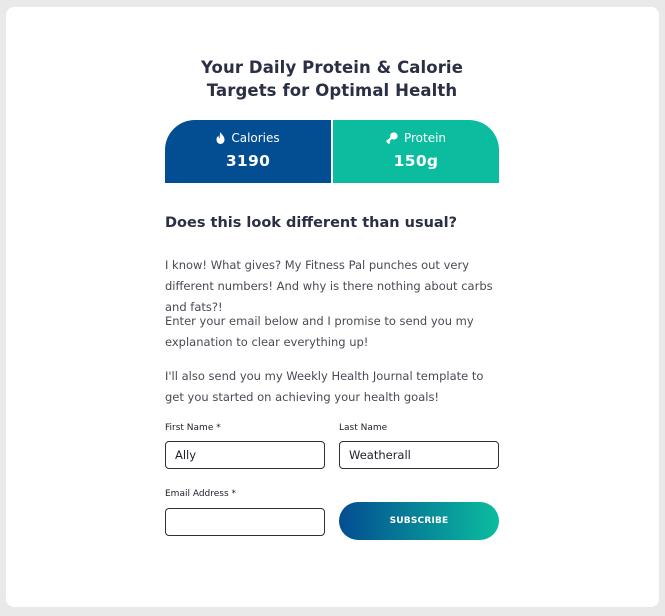  Describe the element at coordinates (201, 494) in the screenshot. I see `email-label: Email Address *` at that location.